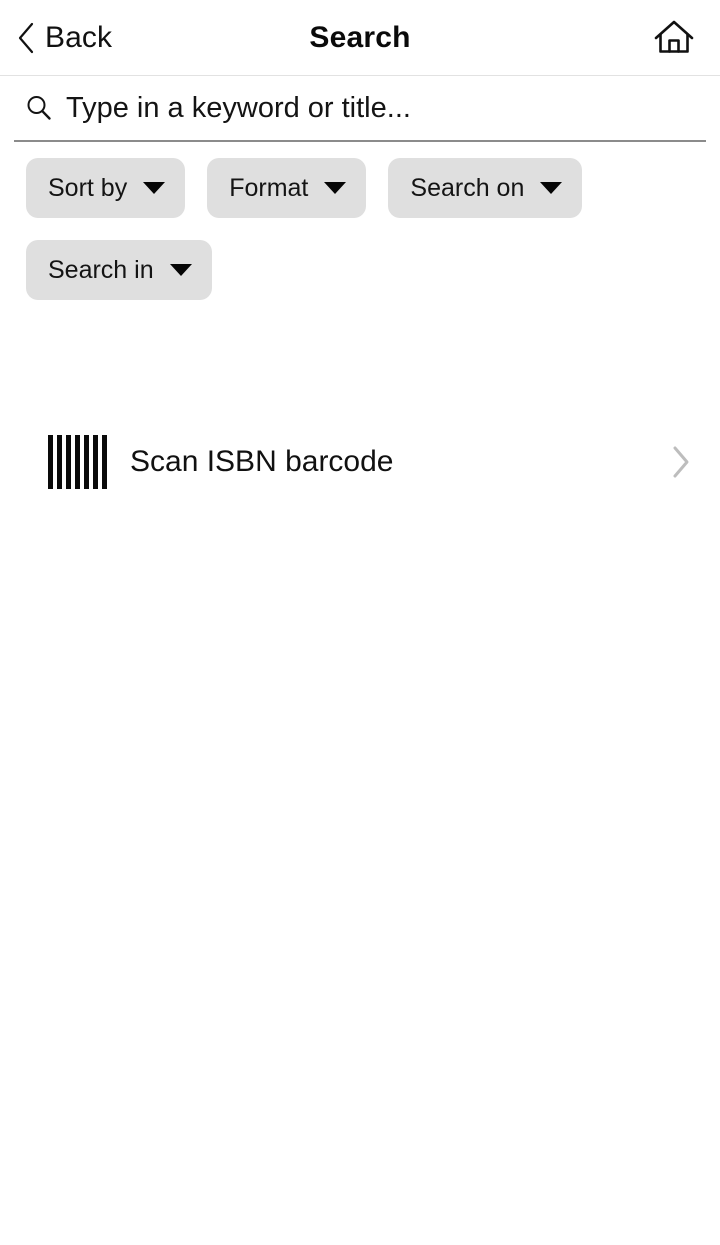 The image size is (720, 1245). Describe the element at coordinates (77, 462) in the screenshot. I see `barcode-icon` at that location.